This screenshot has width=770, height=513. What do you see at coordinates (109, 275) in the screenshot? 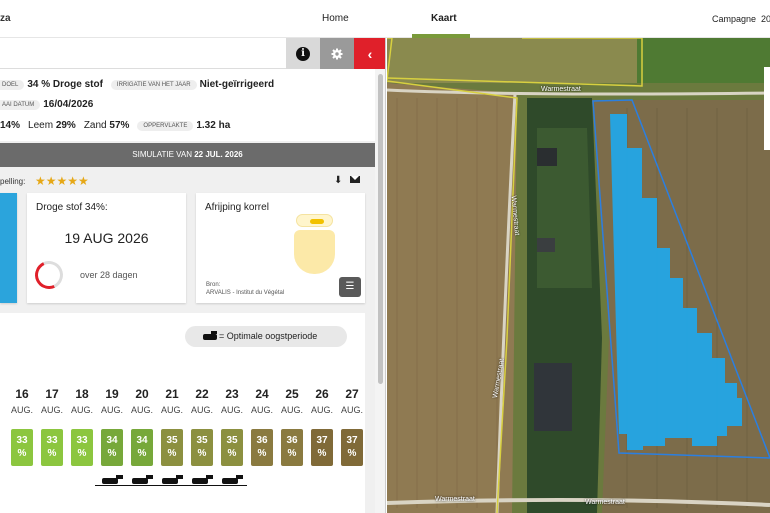
I see `droge-stof-days: over 28 dagen` at bounding box center [109, 275].